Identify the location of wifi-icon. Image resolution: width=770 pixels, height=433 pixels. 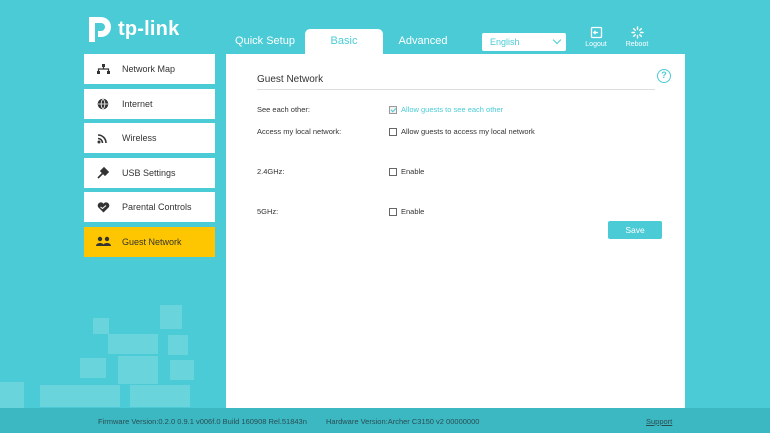
(103, 138).